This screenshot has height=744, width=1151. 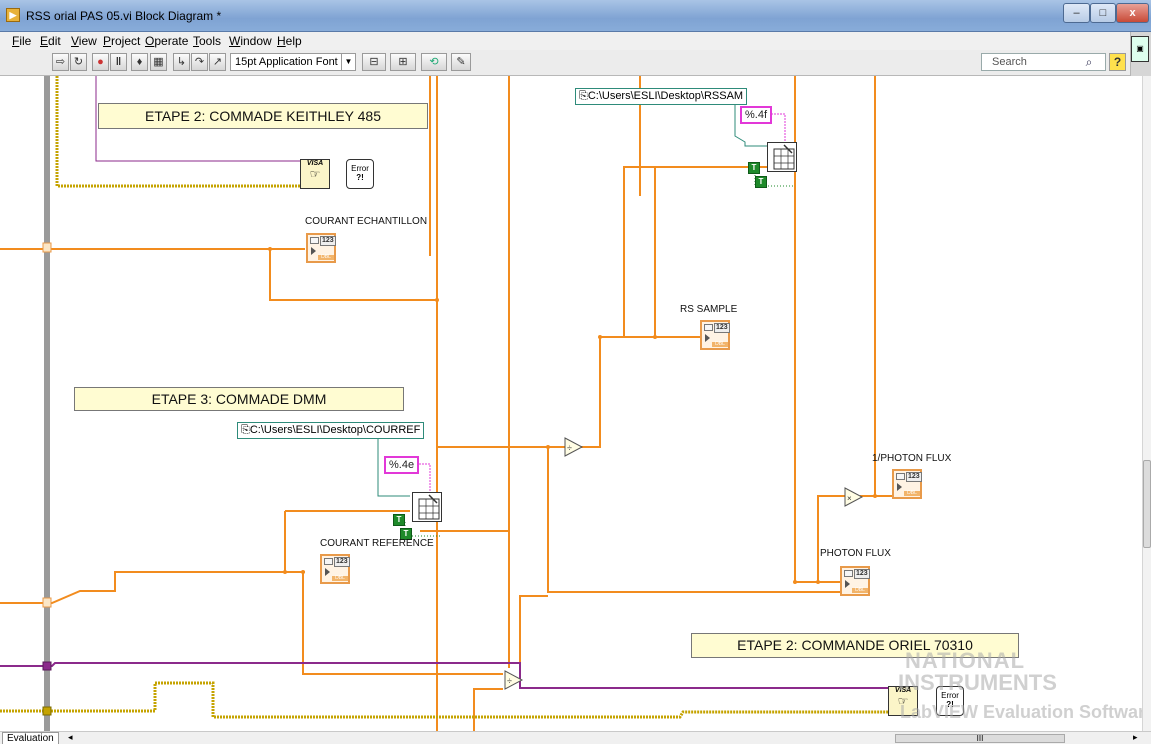 What do you see at coordinates (377, 543) in the screenshot?
I see `label-courant-reference: COURANT REFERENCE` at bounding box center [377, 543].